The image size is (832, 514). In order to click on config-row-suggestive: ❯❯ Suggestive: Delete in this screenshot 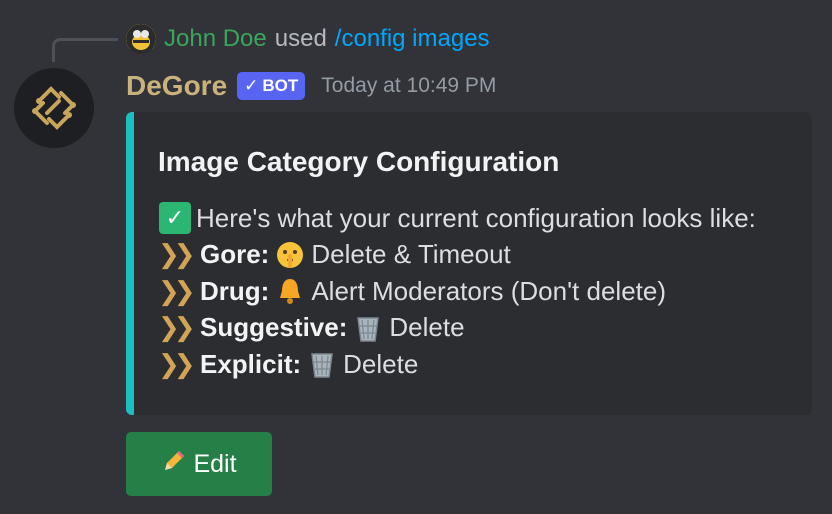, I will do `click(485, 328)`.